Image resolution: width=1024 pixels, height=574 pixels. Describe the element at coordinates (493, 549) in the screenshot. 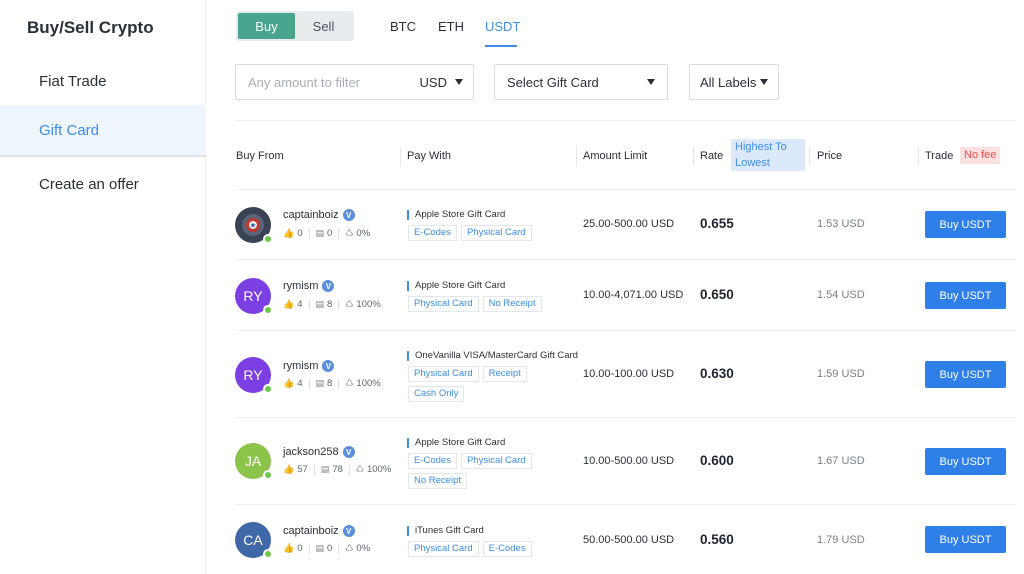

I see `tag-list: Physical Card E-Codes` at that location.